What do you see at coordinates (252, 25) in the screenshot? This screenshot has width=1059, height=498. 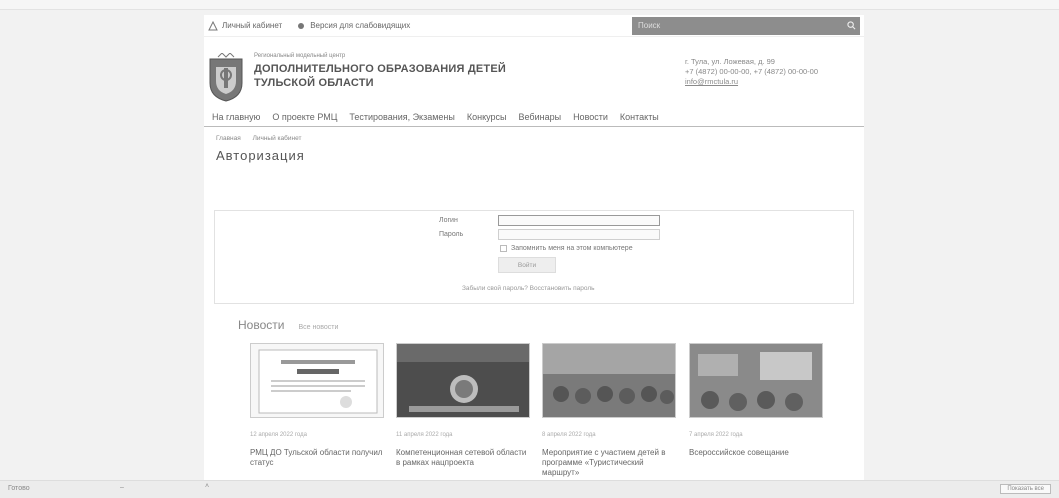 I see `personal-account-label: Личный кабинет` at bounding box center [252, 25].